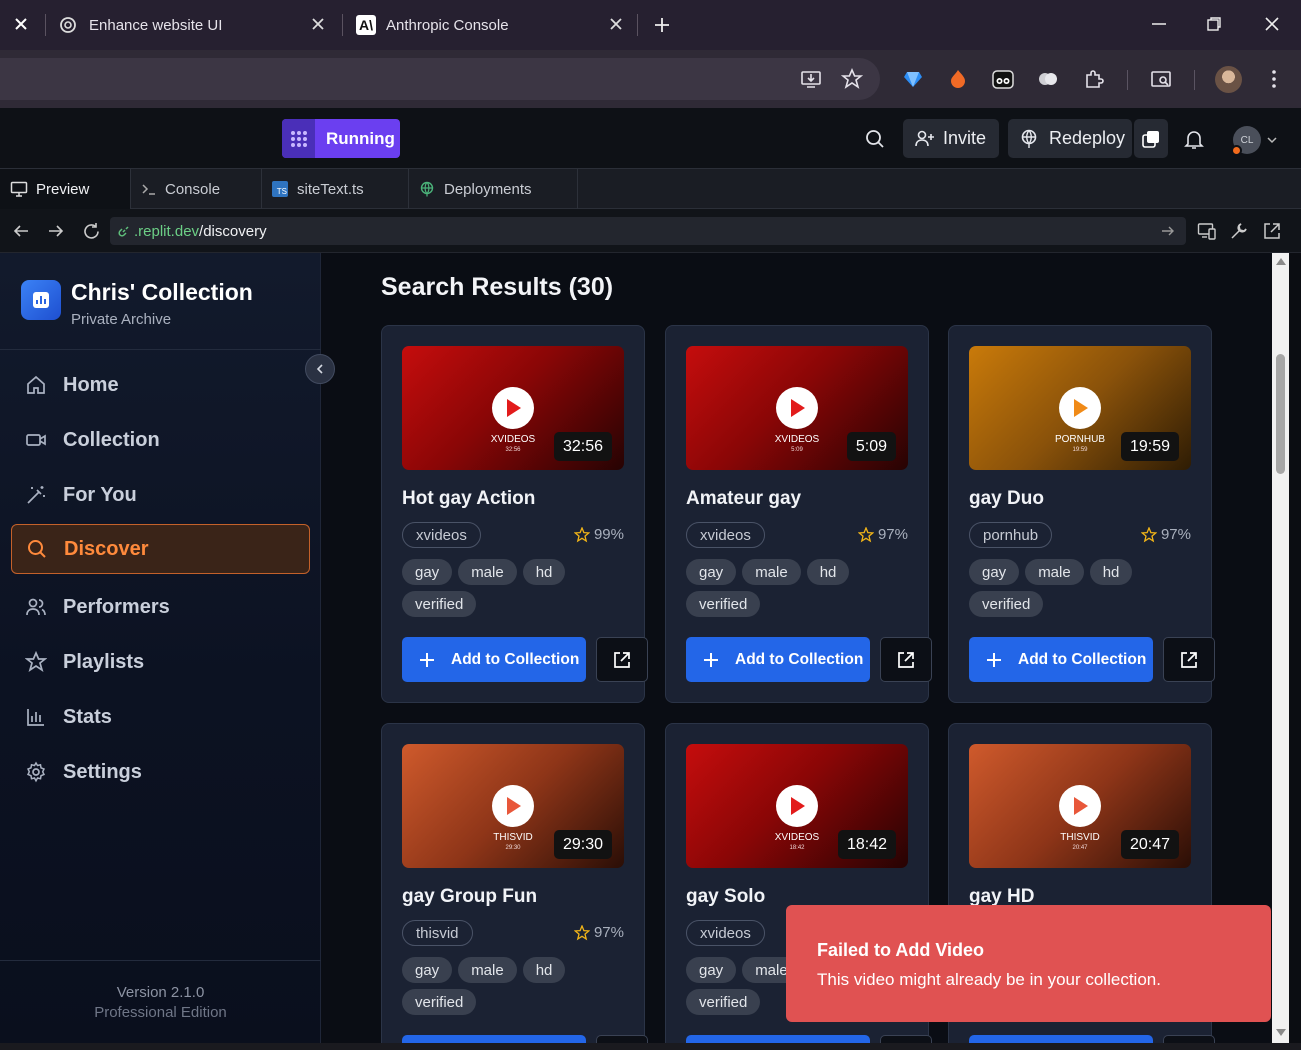 This screenshot has width=1301, height=1050. What do you see at coordinates (1281, 1032) in the screenshot?
I see `scroll-down-arrow` at bounding box center [1281, 1032].